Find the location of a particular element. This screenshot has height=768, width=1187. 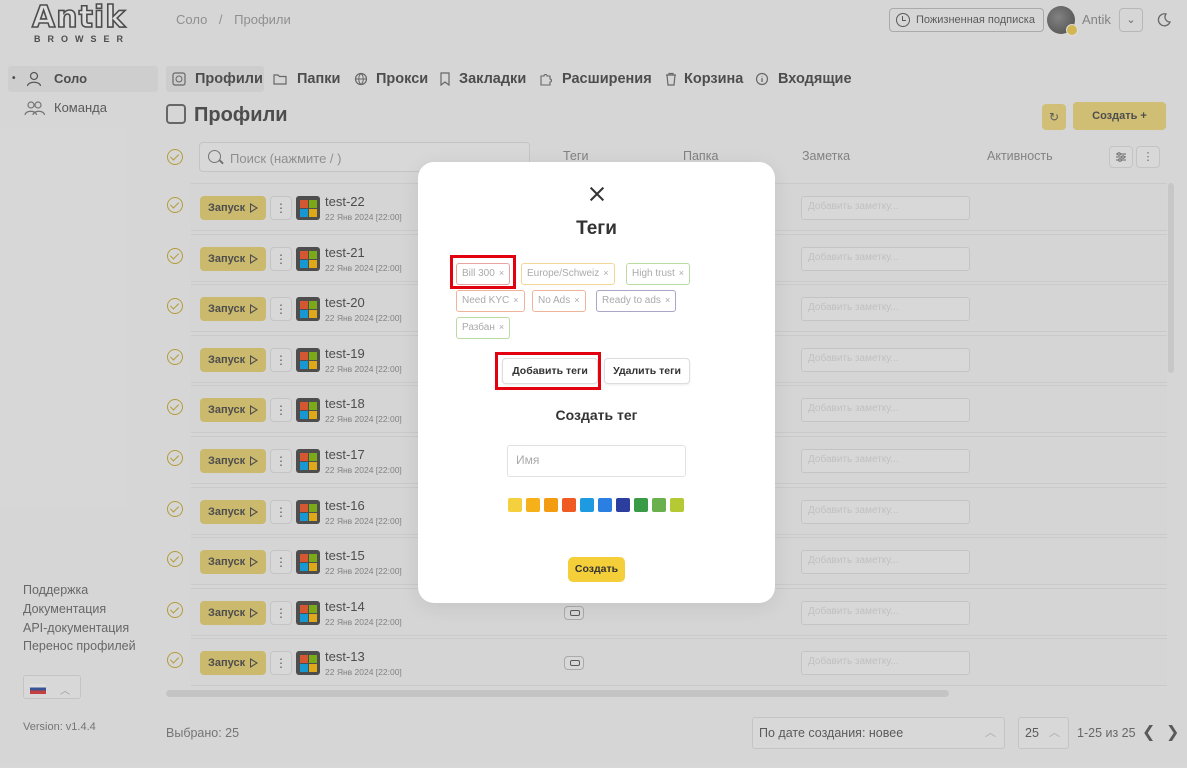

modal-title: Теги is located at coordinates (596, 228).